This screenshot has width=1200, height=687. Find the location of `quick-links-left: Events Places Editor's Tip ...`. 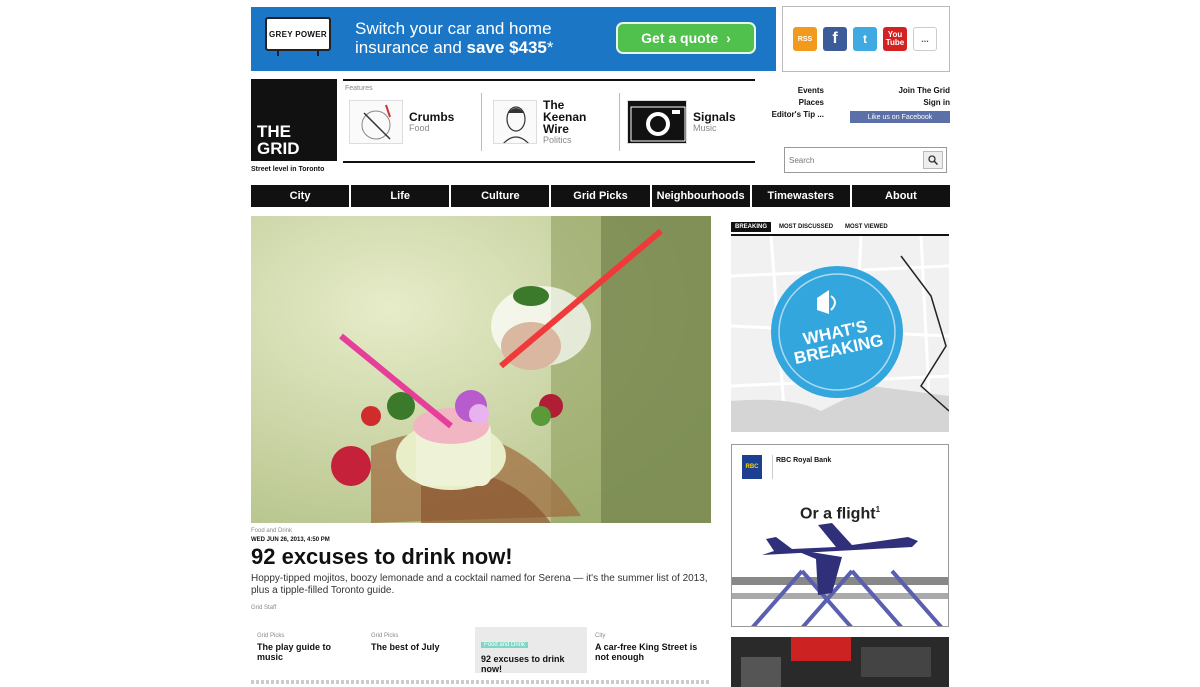

quick-links-left: Events Places Editor's Tip ... is located at coordinates (791, 103).